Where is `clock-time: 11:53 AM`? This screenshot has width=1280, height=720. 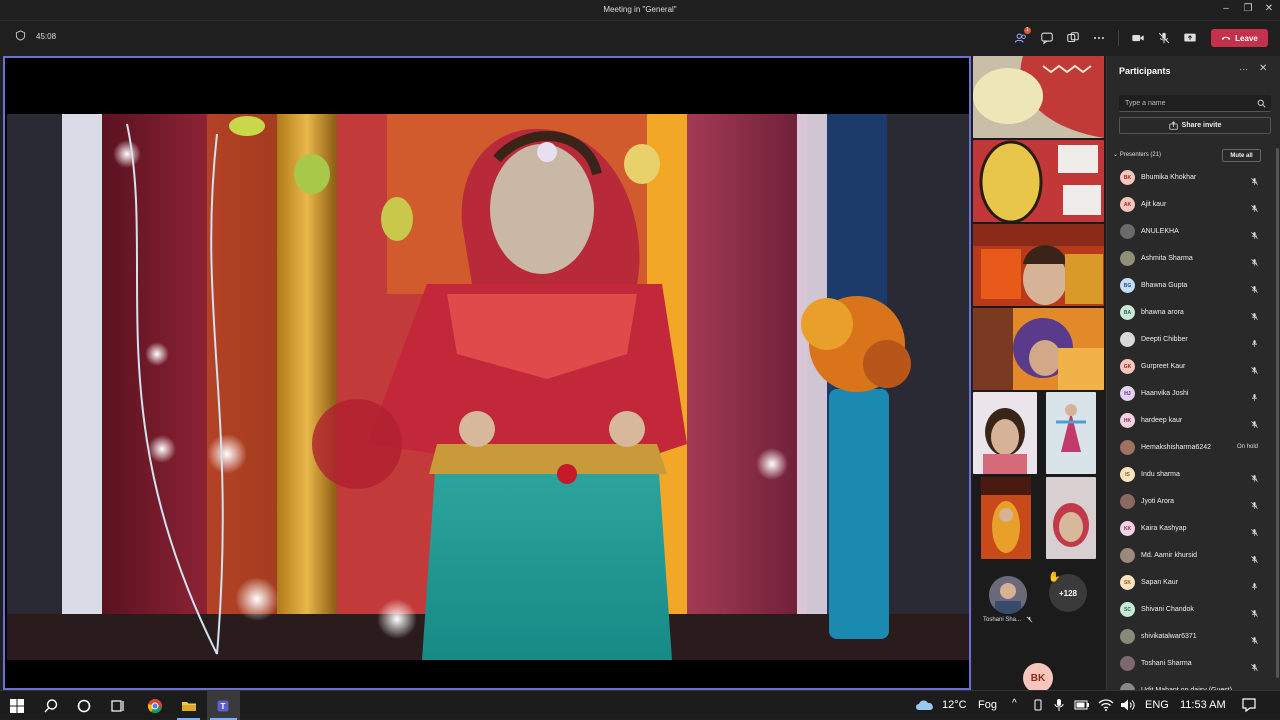
clock-time: 11:53 AM is located at coordinates (1203, 705).